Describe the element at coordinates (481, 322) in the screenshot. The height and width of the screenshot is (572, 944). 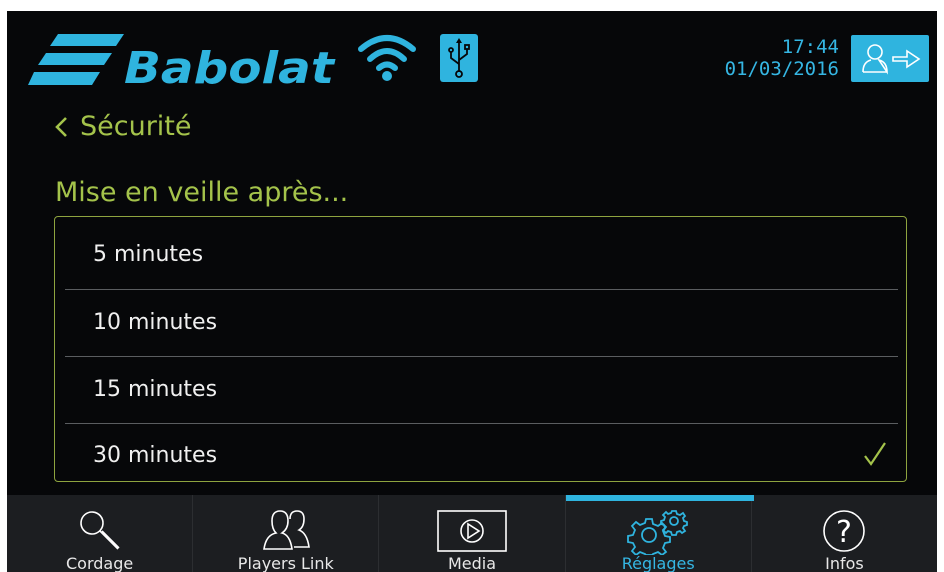
I see `option-10-minutes: 10 minutes` at that location.